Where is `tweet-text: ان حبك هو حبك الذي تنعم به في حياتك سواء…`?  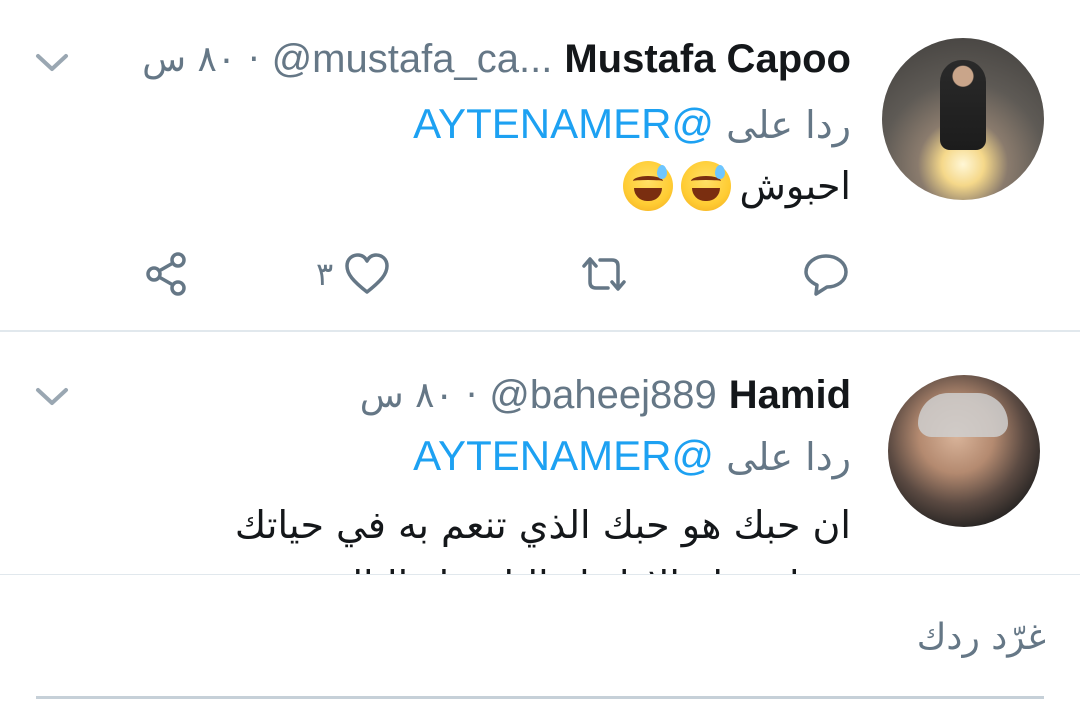
tweet-text: ان حبك هو حبك الذي تنعم به في حياتك سواء… is located at coordinates (531, 535).